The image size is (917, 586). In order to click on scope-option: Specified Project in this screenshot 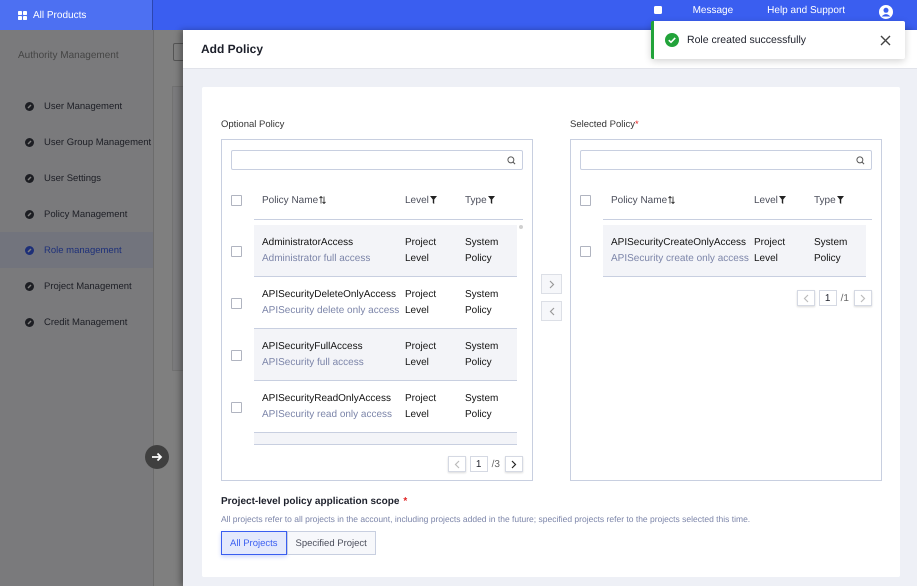, I will do `click(331, 543)`.